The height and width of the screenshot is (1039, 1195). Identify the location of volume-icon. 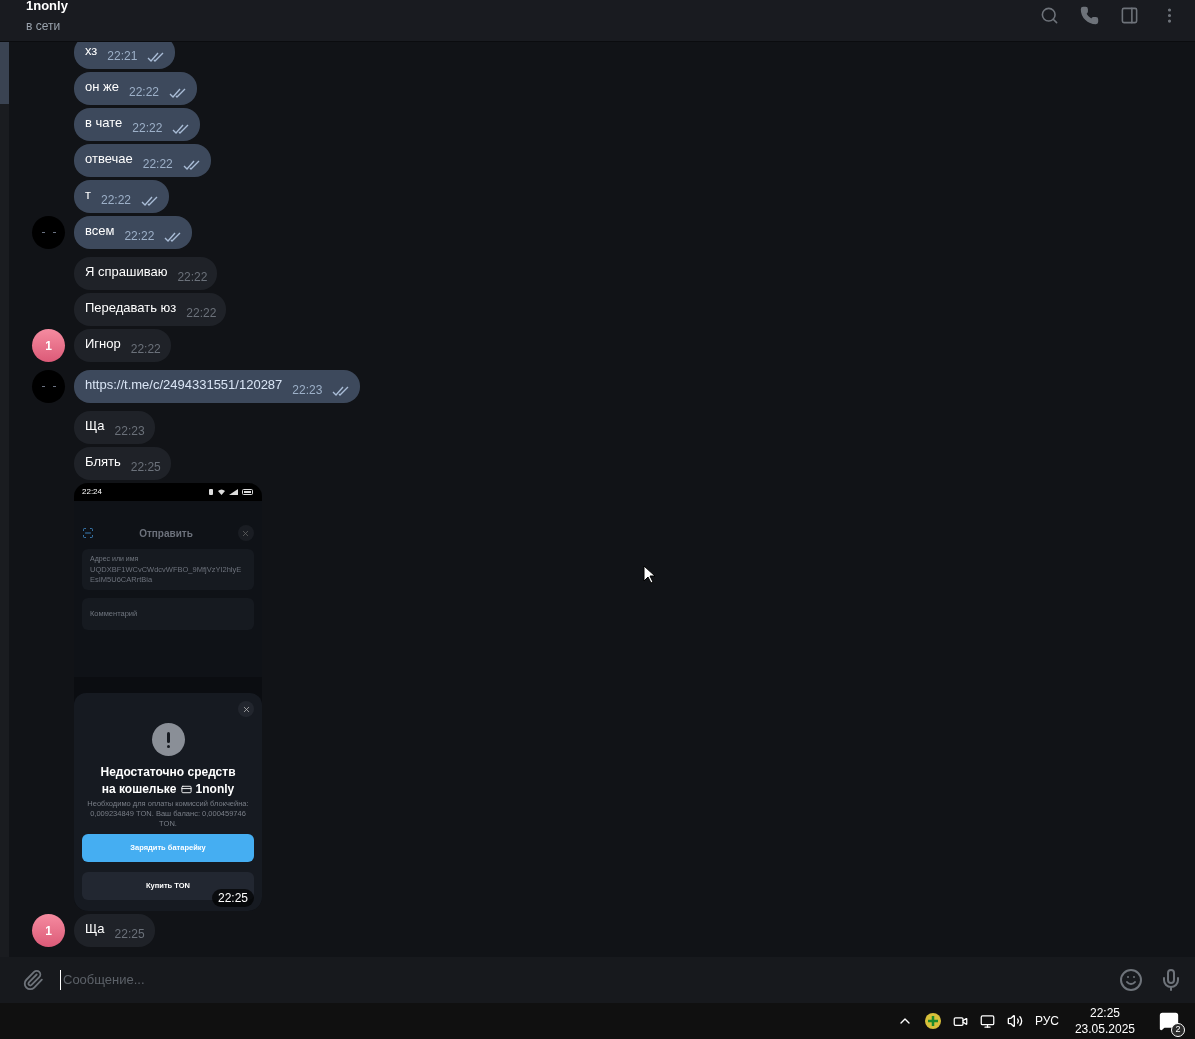
(1014, 1021).